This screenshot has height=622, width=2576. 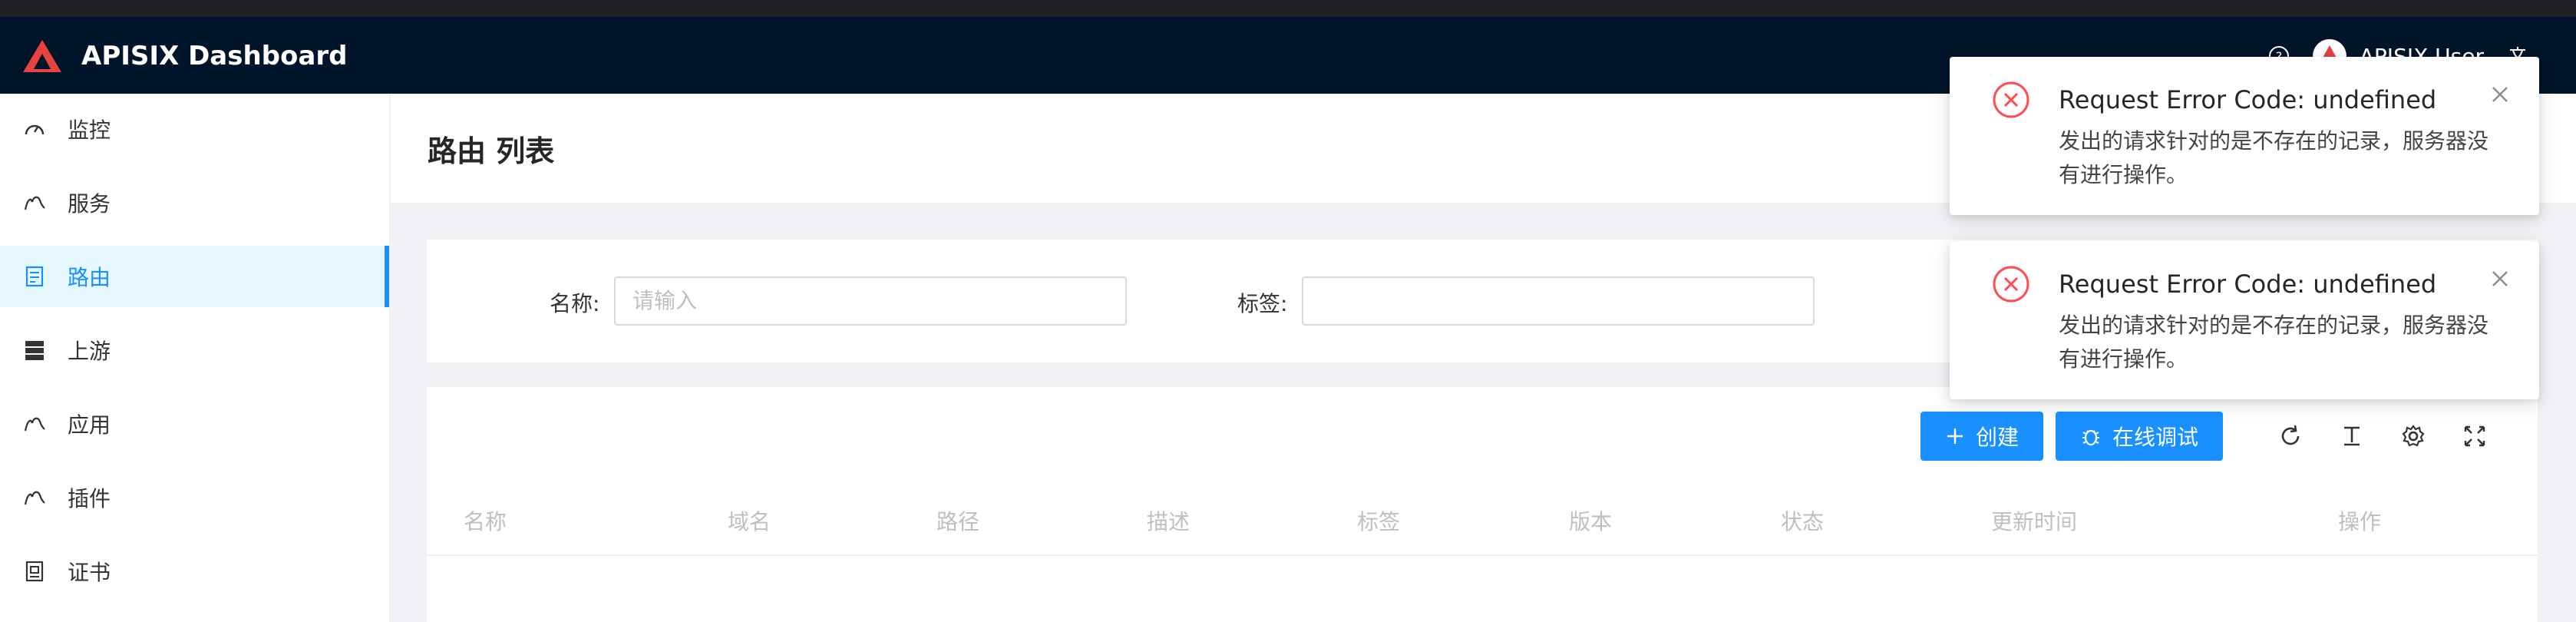 I want to click on sidebar: 监控 服务 路由 上游 应用 插件 证书, so click(x=195, y=358).